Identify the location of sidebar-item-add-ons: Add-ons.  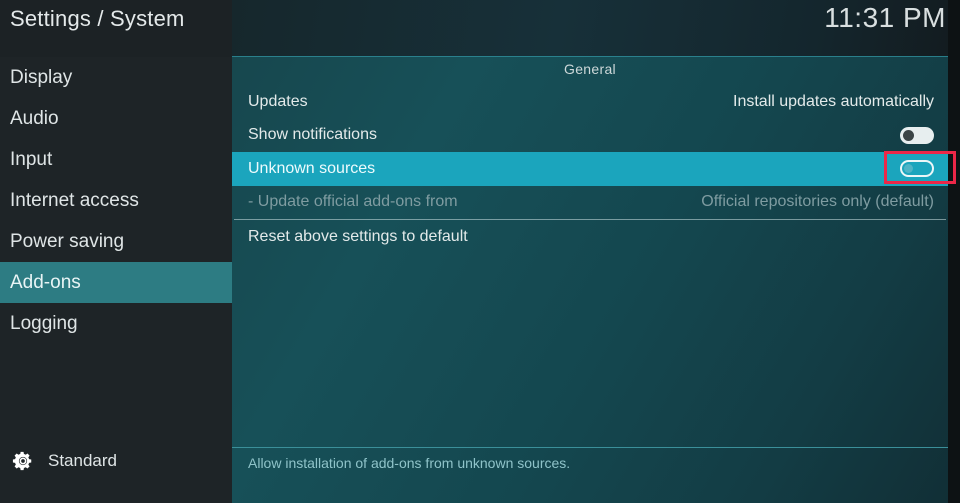
(116, 282).